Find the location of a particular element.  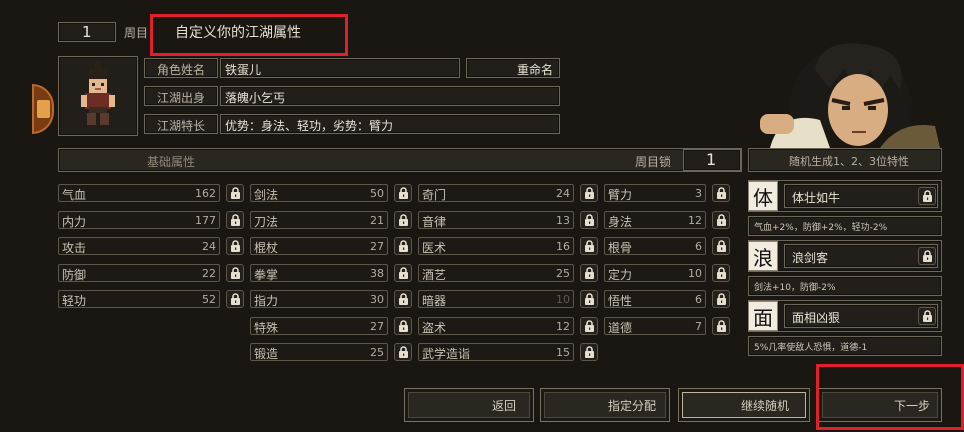

attribute-value: 13 is located at coordinates (563, 220).